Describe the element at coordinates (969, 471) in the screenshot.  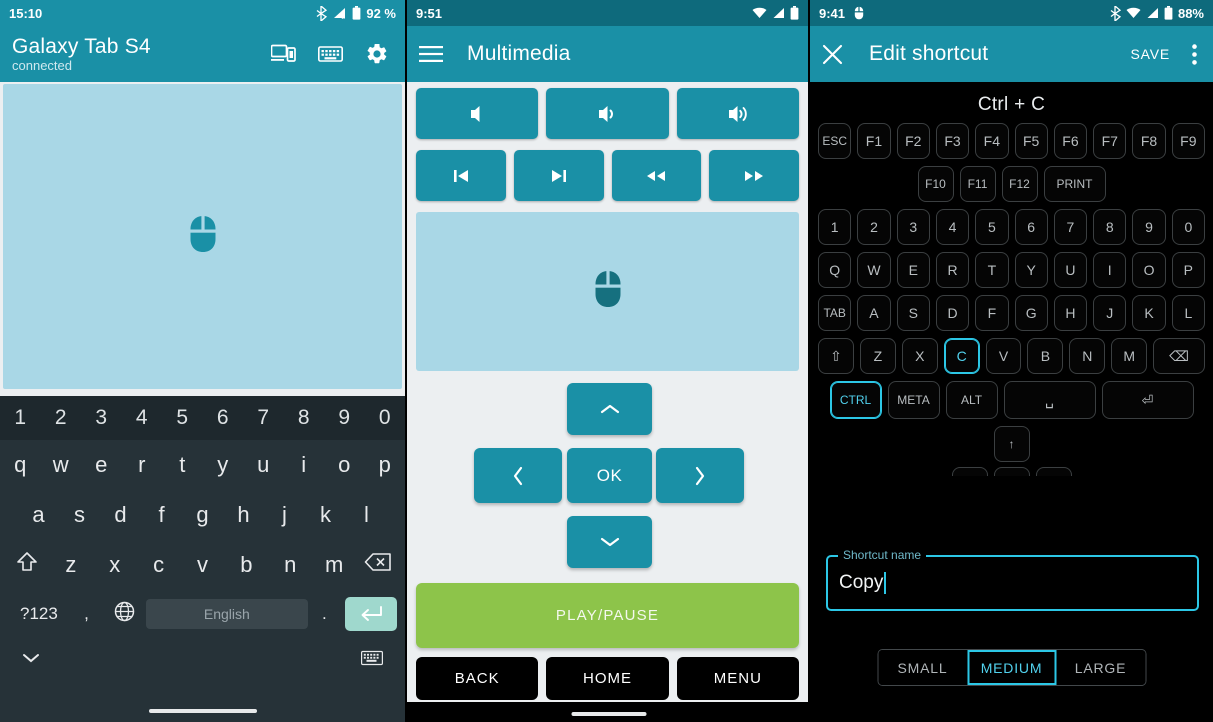
I see `key-arrow-left` at that location.